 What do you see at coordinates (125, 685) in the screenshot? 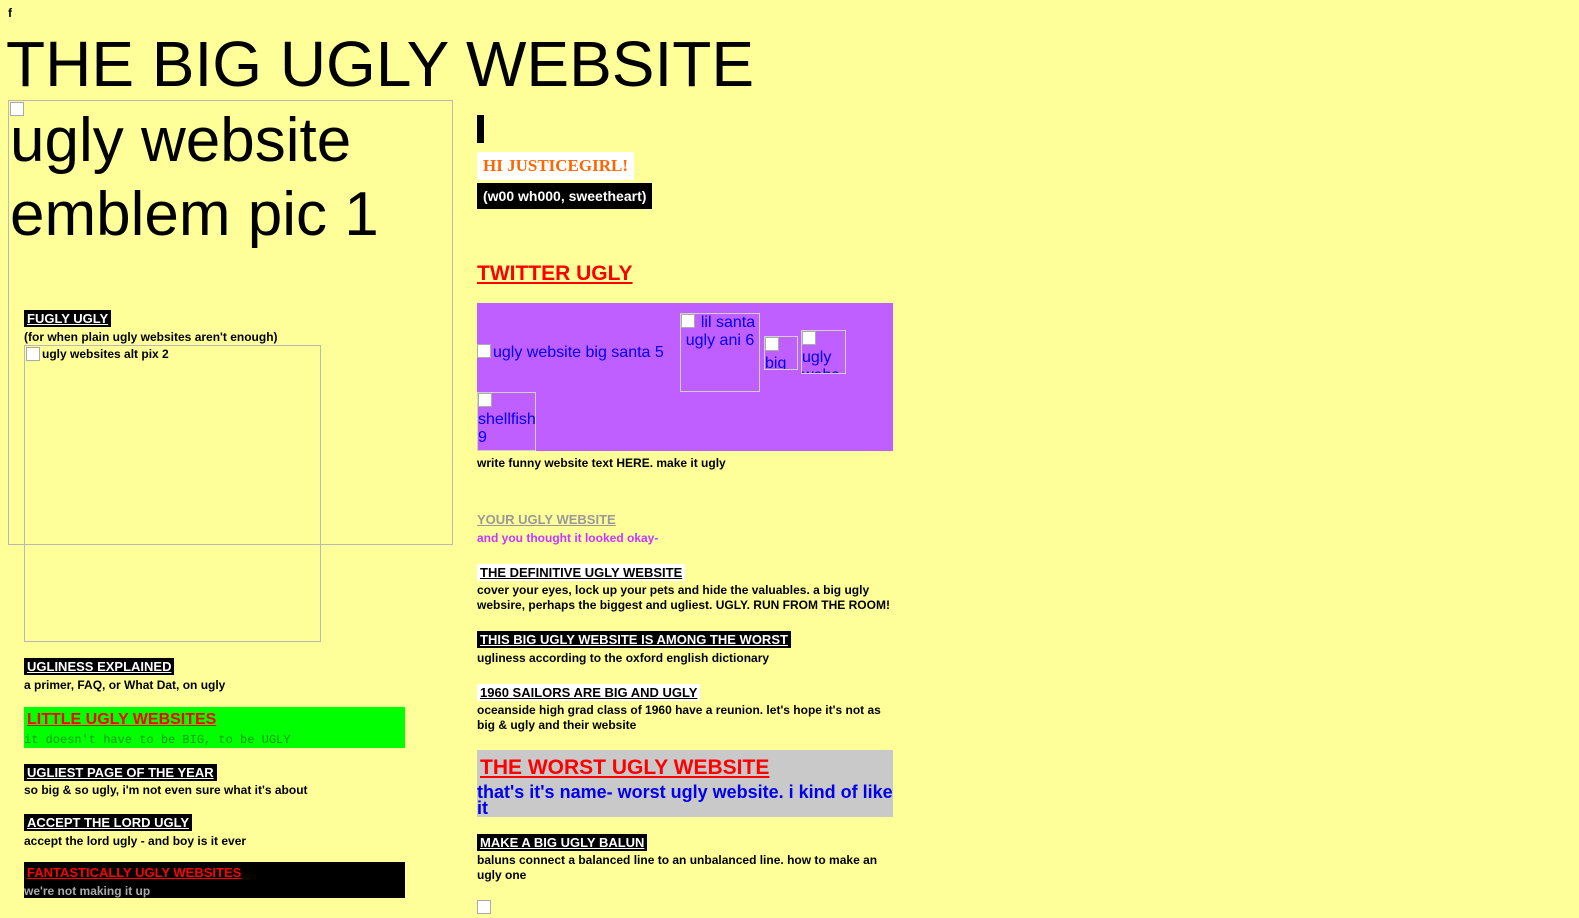
I see `ugliness-explained-desc: a primer, FAQ, or What Dat, on ugly` at bounding box center [125, 685].